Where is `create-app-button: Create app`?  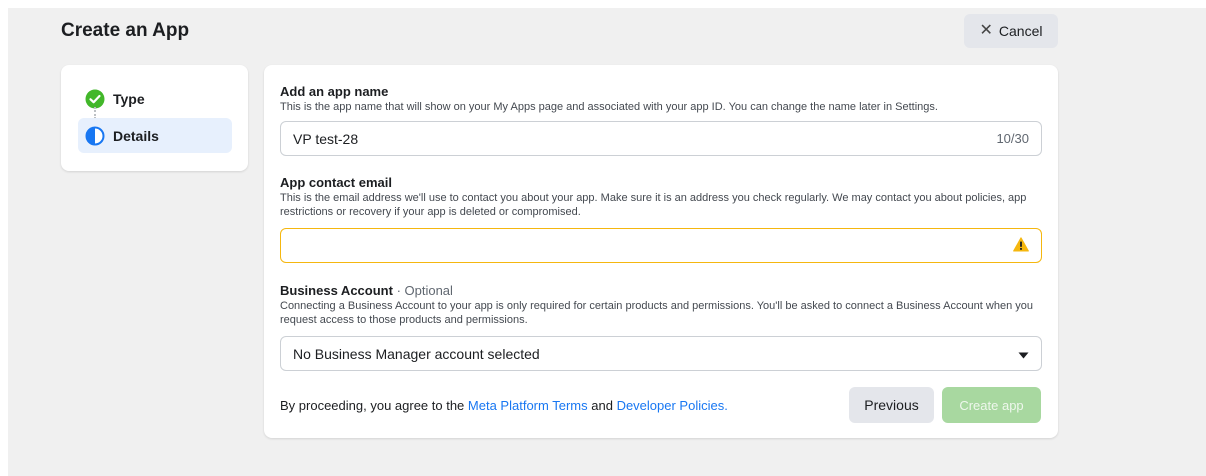
create-app-button: Create app is located at coordinates (991, 405).